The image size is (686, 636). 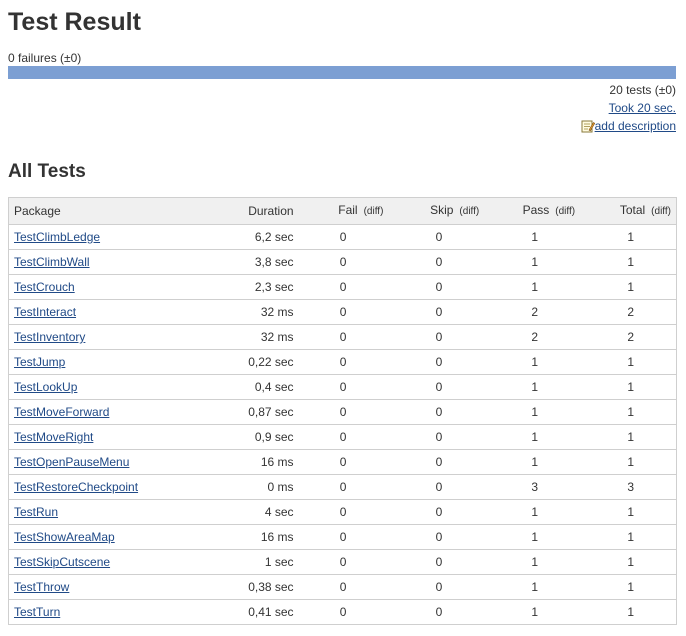 I want to click on column-header-pass: Pass (diff), so click(x=532, y=211).